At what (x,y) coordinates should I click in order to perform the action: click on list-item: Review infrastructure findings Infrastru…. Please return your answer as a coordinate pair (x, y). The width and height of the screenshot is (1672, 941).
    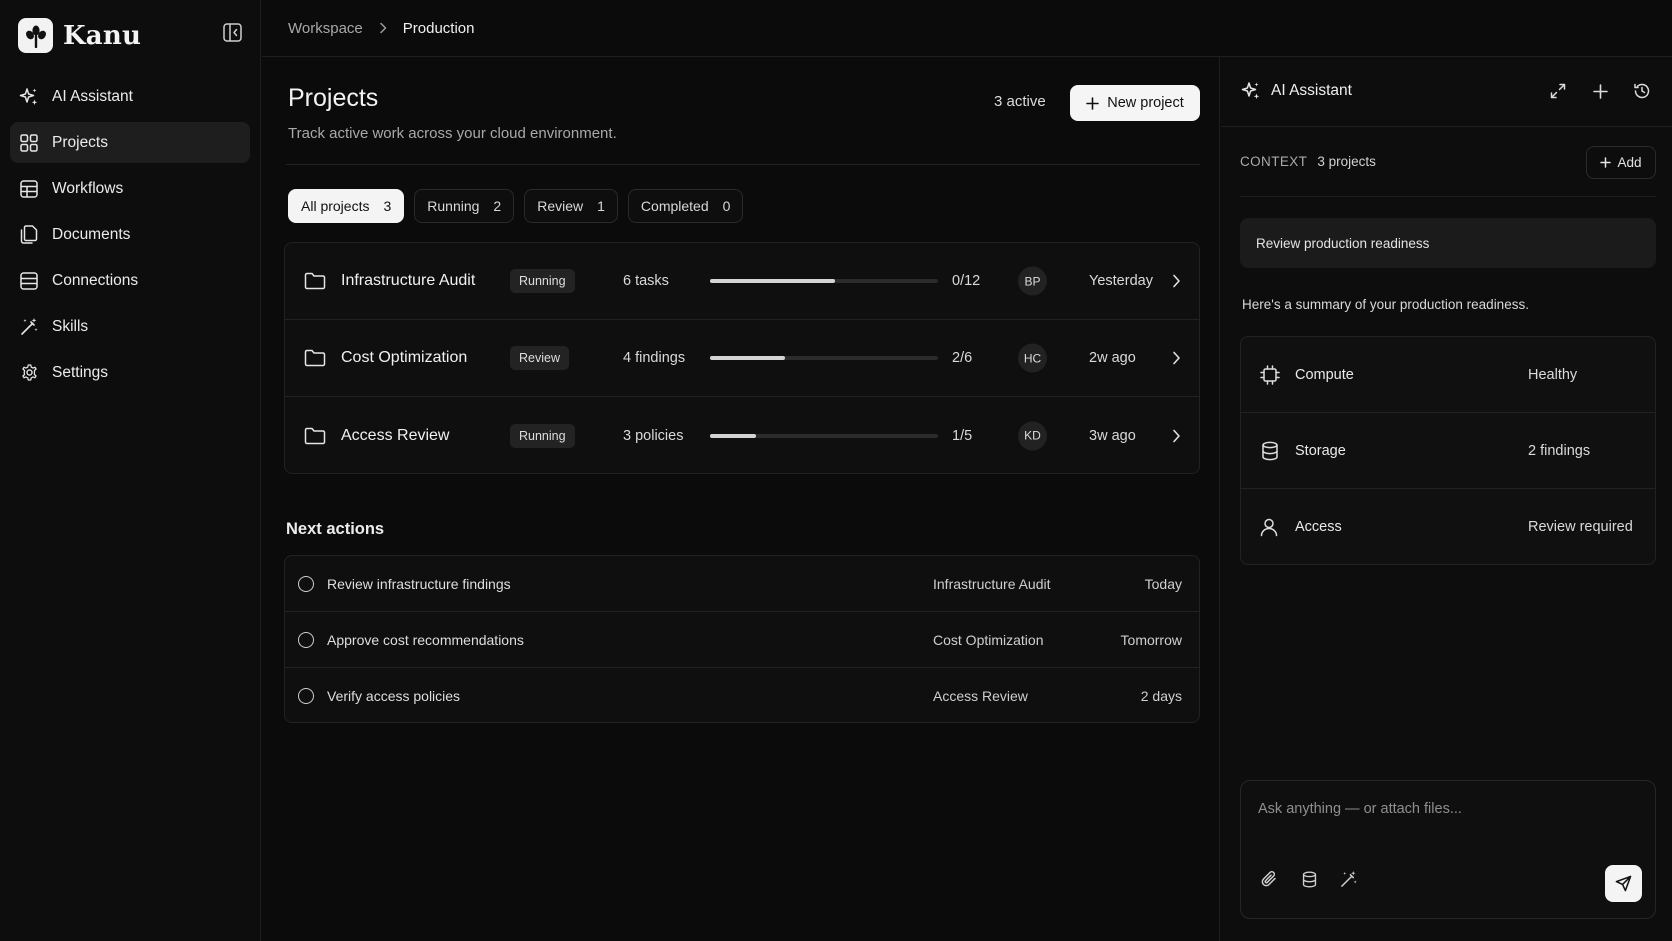
    Looking at the image, I should click on (742, 584).